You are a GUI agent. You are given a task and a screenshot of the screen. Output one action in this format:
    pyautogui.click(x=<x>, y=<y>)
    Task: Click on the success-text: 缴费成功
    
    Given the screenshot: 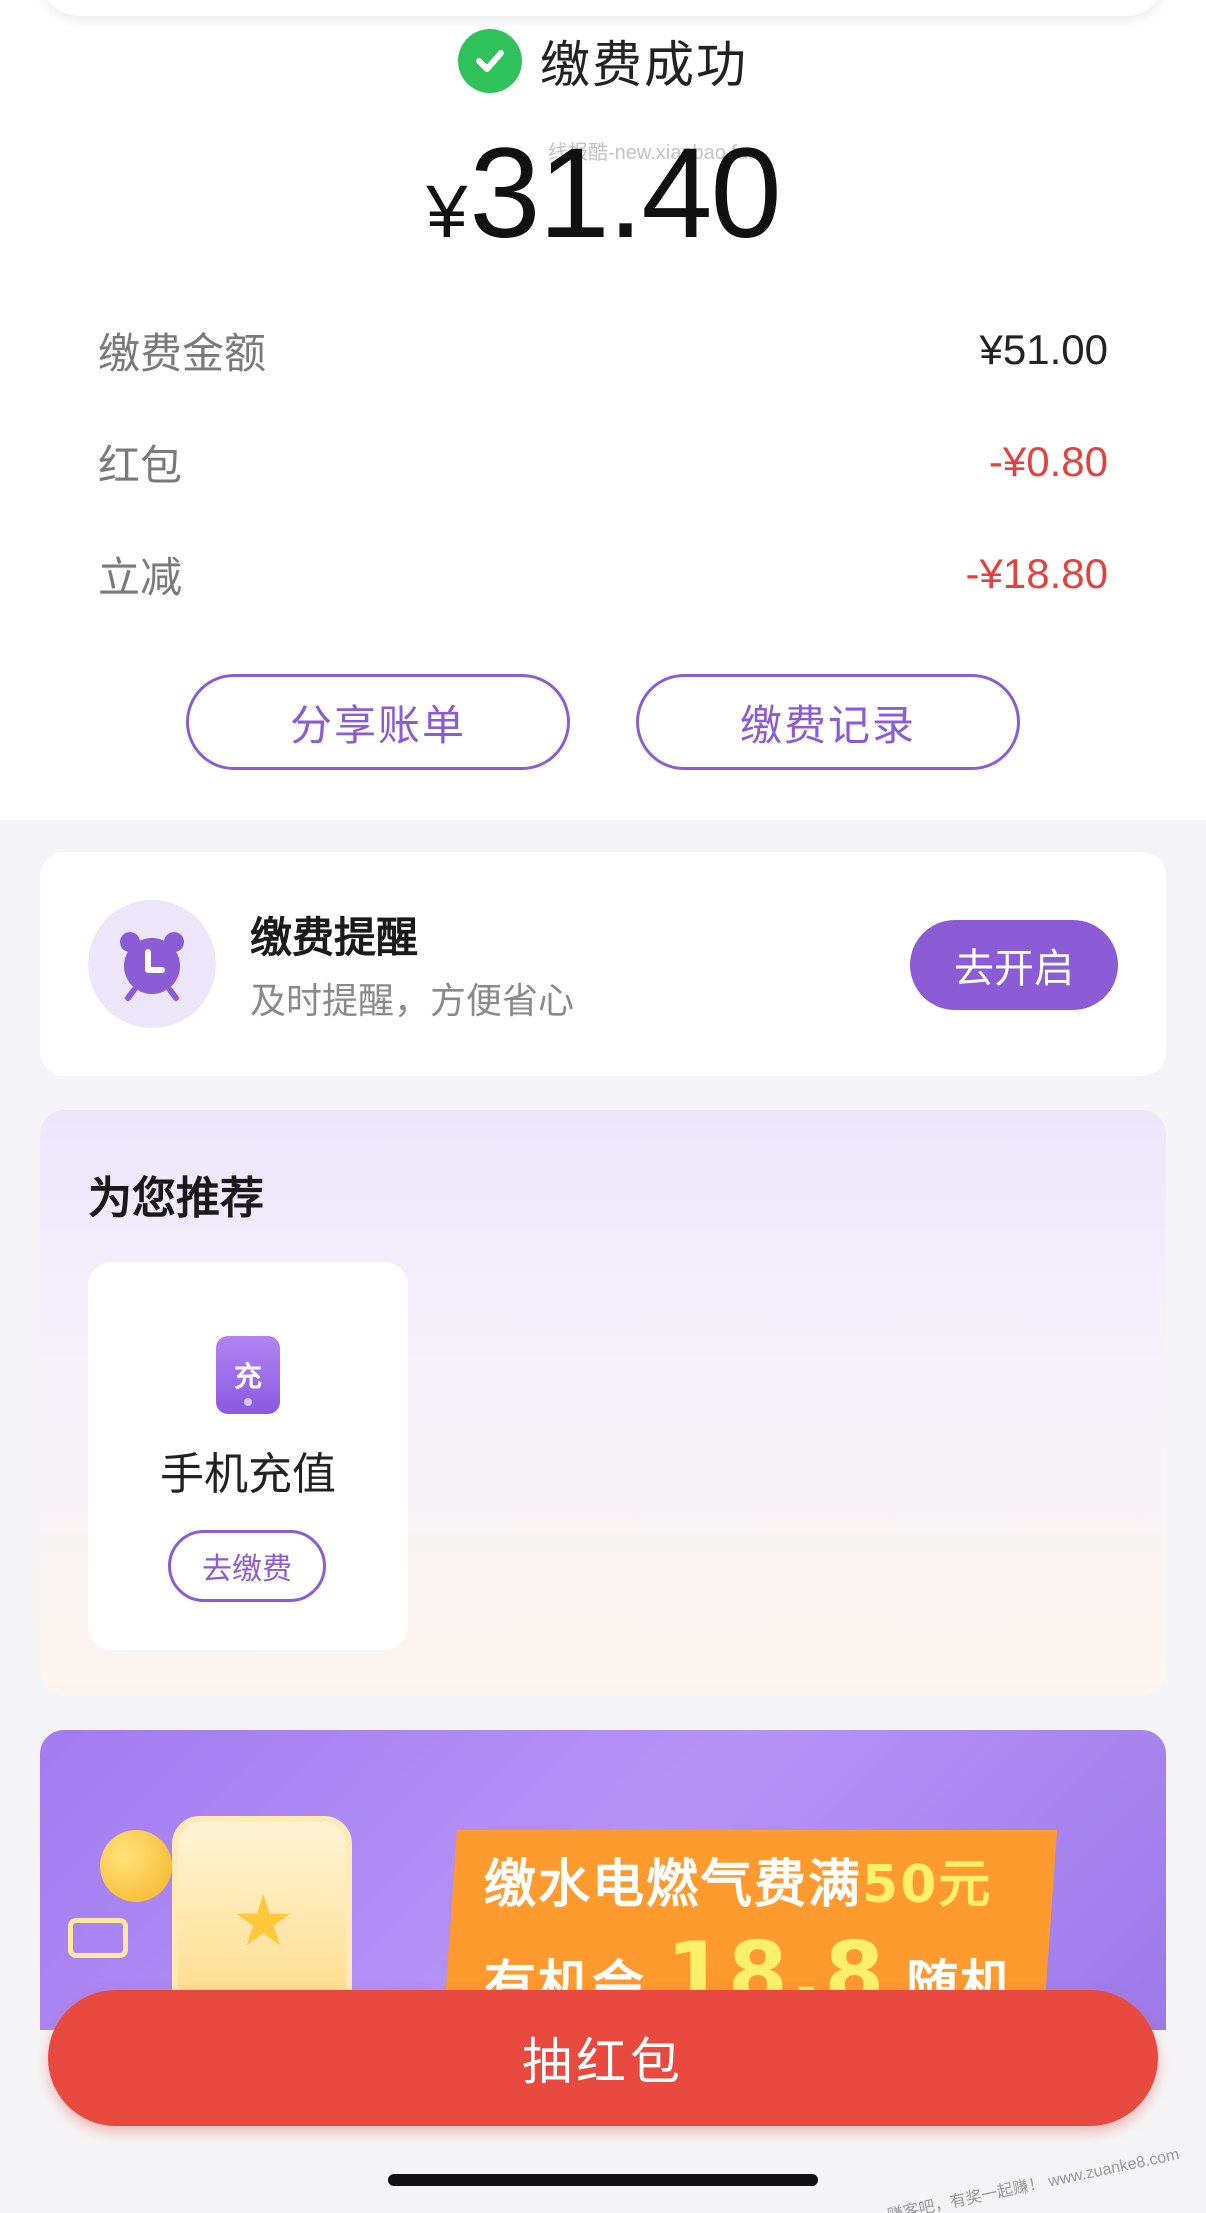 What is the action you would take?
    pyautogui.click(x=644, y=65)
    